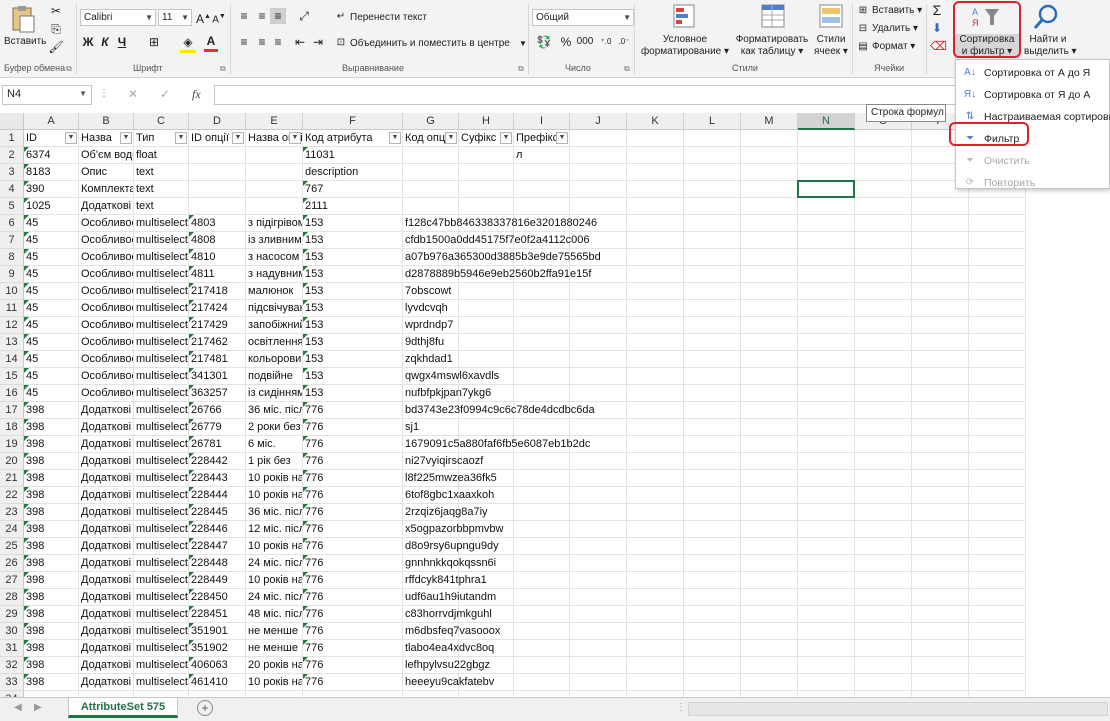 This screenshot has height=721, width=1110. I want to click on insert-cells-icon: ⊞, so click(863, 11).